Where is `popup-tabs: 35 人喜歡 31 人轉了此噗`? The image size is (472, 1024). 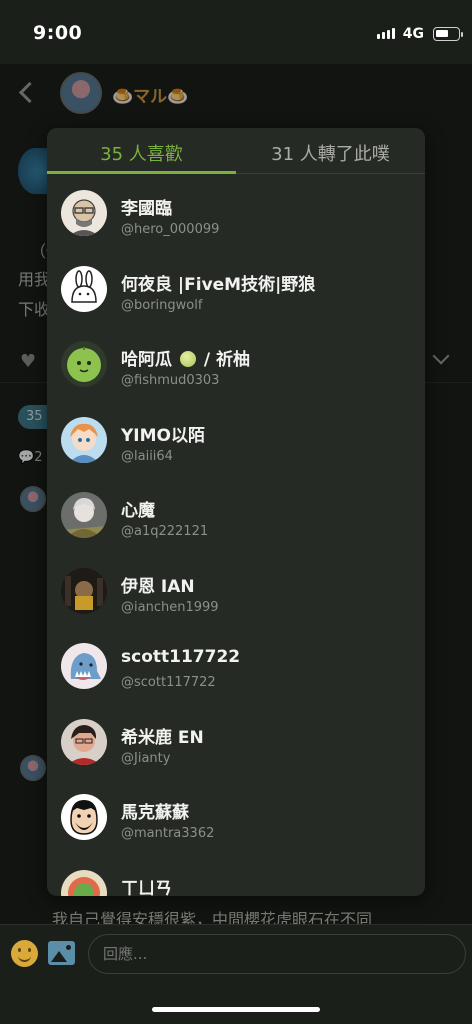
popup-tabs: 35 人喜歡 31 人轉了此噗 is located at coordinates (236, 151).